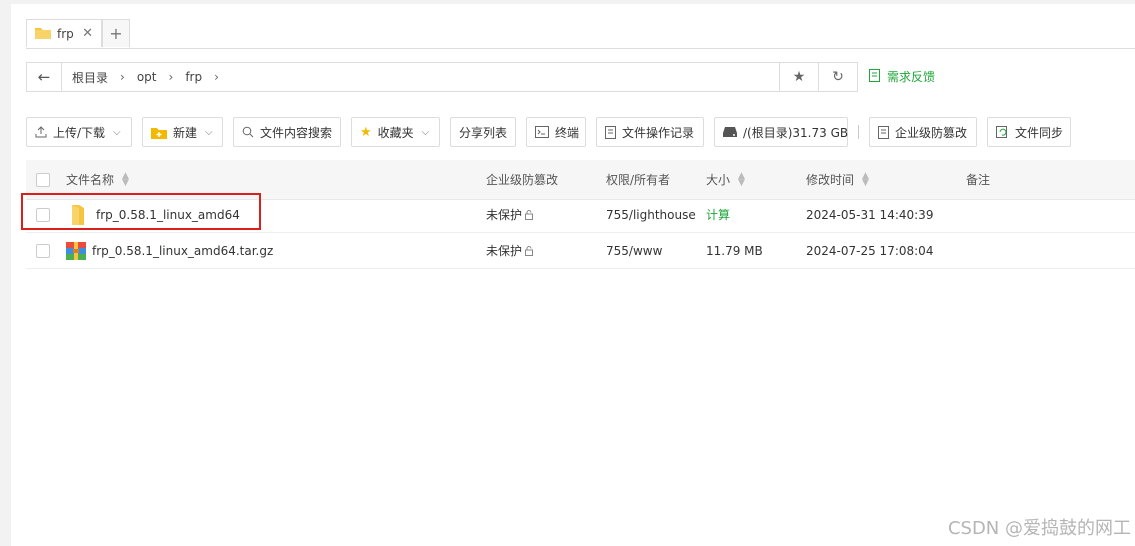  What do you see at coordinates (875, 76) in the screenshot?
I see `feedback-icon` at bounding box center [875, 76].